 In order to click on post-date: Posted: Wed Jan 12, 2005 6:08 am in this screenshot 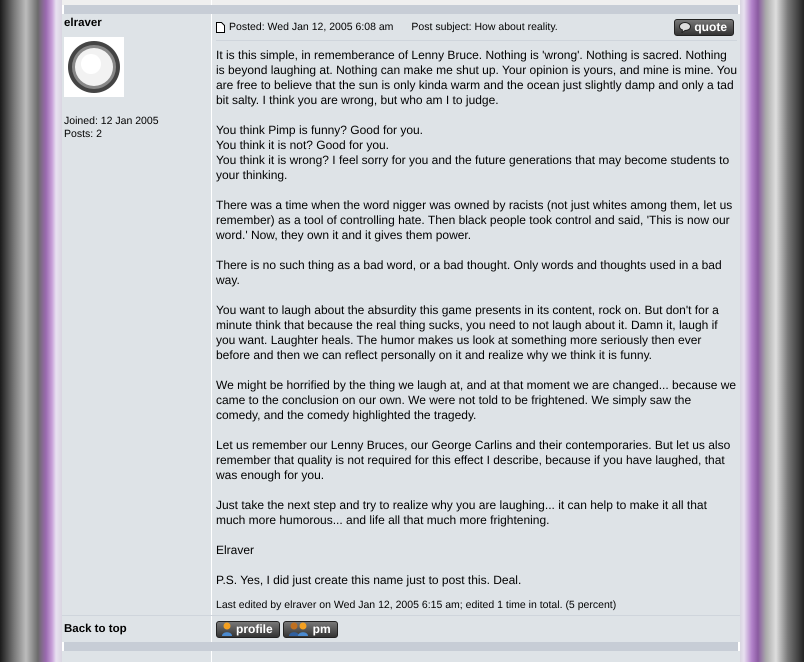, I will do `click(311, 27)`.